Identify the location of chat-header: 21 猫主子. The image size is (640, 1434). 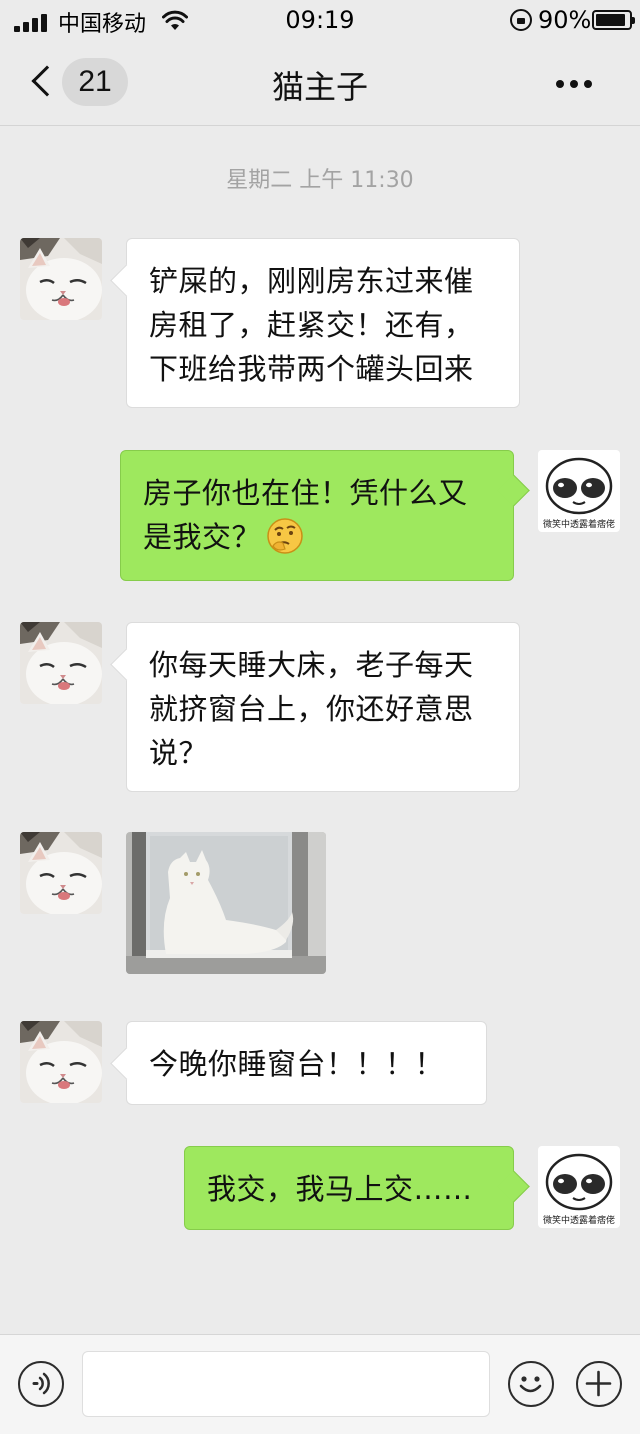
(320, 84).